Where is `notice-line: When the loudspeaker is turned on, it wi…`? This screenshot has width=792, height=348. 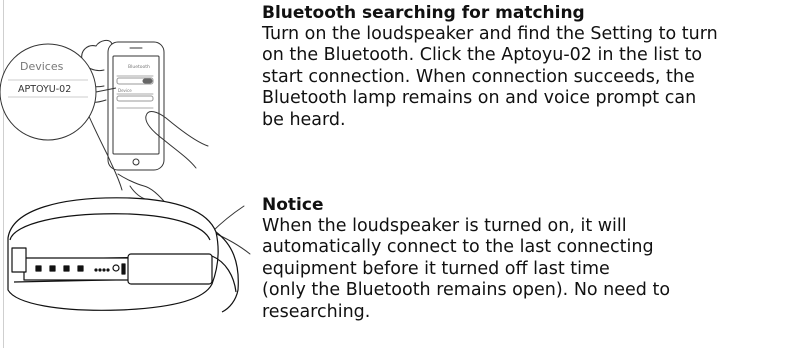 notice-line: When the loudspeaker is turned on, it wi… is located at coordinates (444, 226).